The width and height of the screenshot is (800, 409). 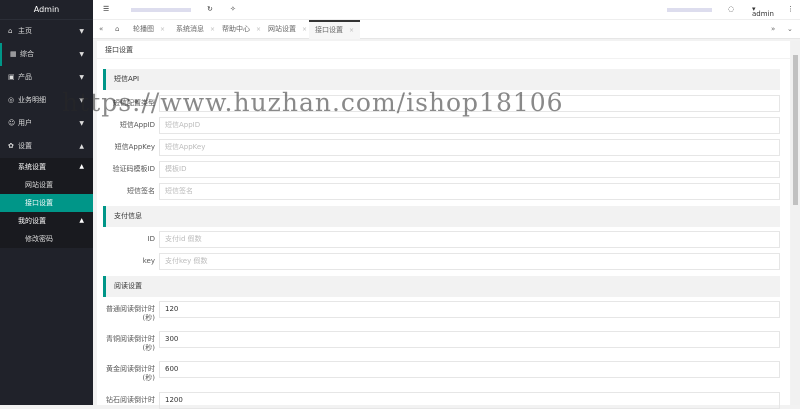 What do you see at coordinates (469, 400) in the screenshot?
I see `read-diamond-input: 1200` at bounding box center [469, 400].